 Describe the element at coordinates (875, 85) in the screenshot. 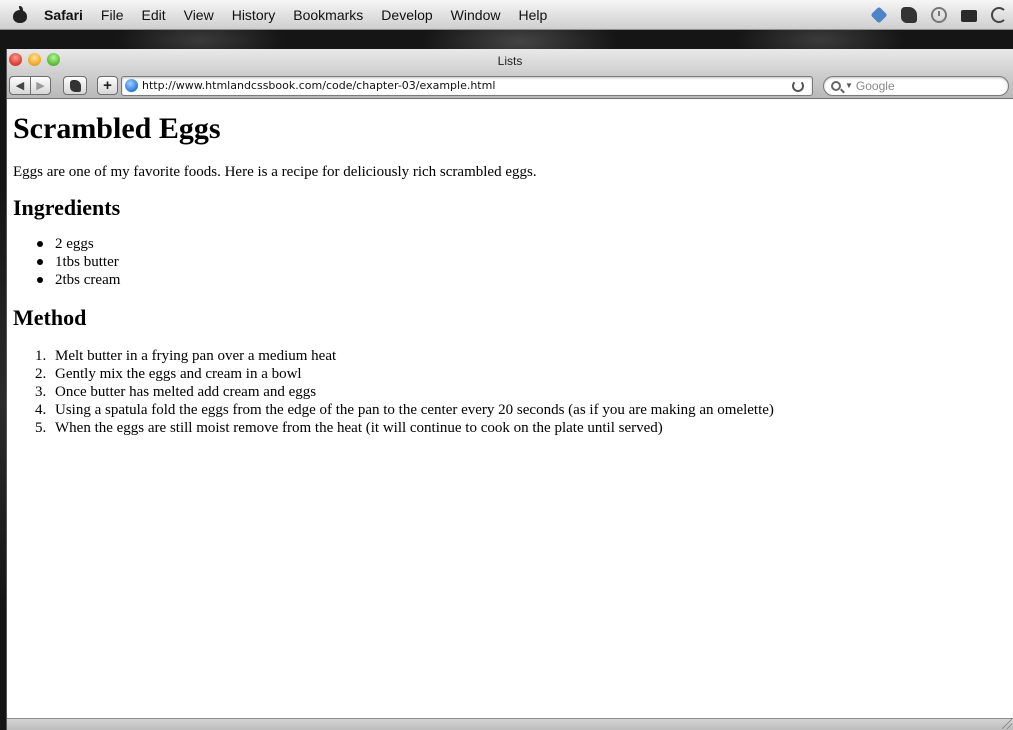

I see `search-placeholder: Google` at that location.